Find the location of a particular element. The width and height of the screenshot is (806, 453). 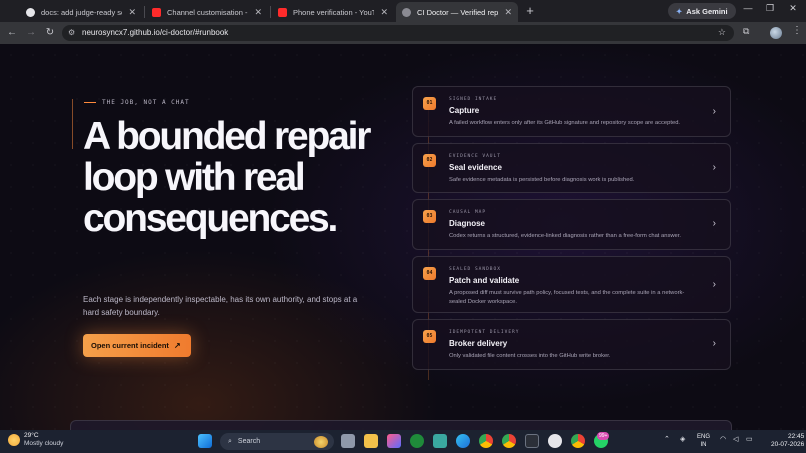

stage-tag: SEALED SANDBOX is located at coordinates (475, 269).